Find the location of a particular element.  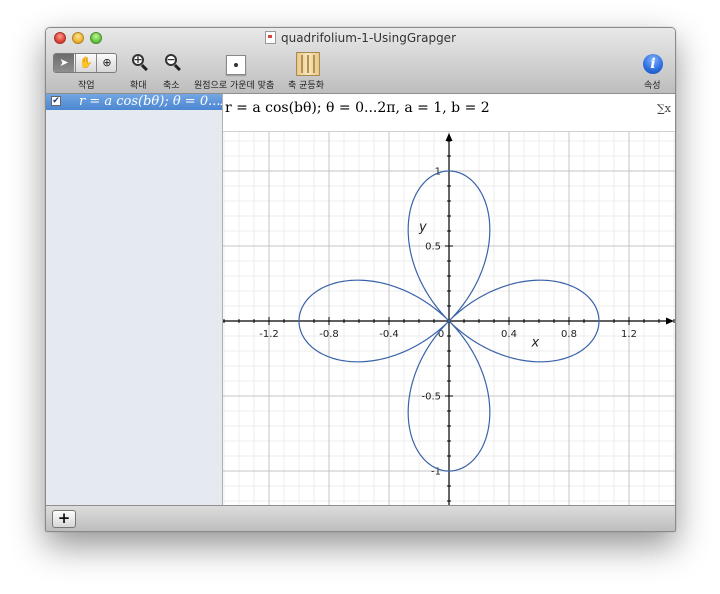

y-tick-label: -0.5 is located at coordinates (431, 397).